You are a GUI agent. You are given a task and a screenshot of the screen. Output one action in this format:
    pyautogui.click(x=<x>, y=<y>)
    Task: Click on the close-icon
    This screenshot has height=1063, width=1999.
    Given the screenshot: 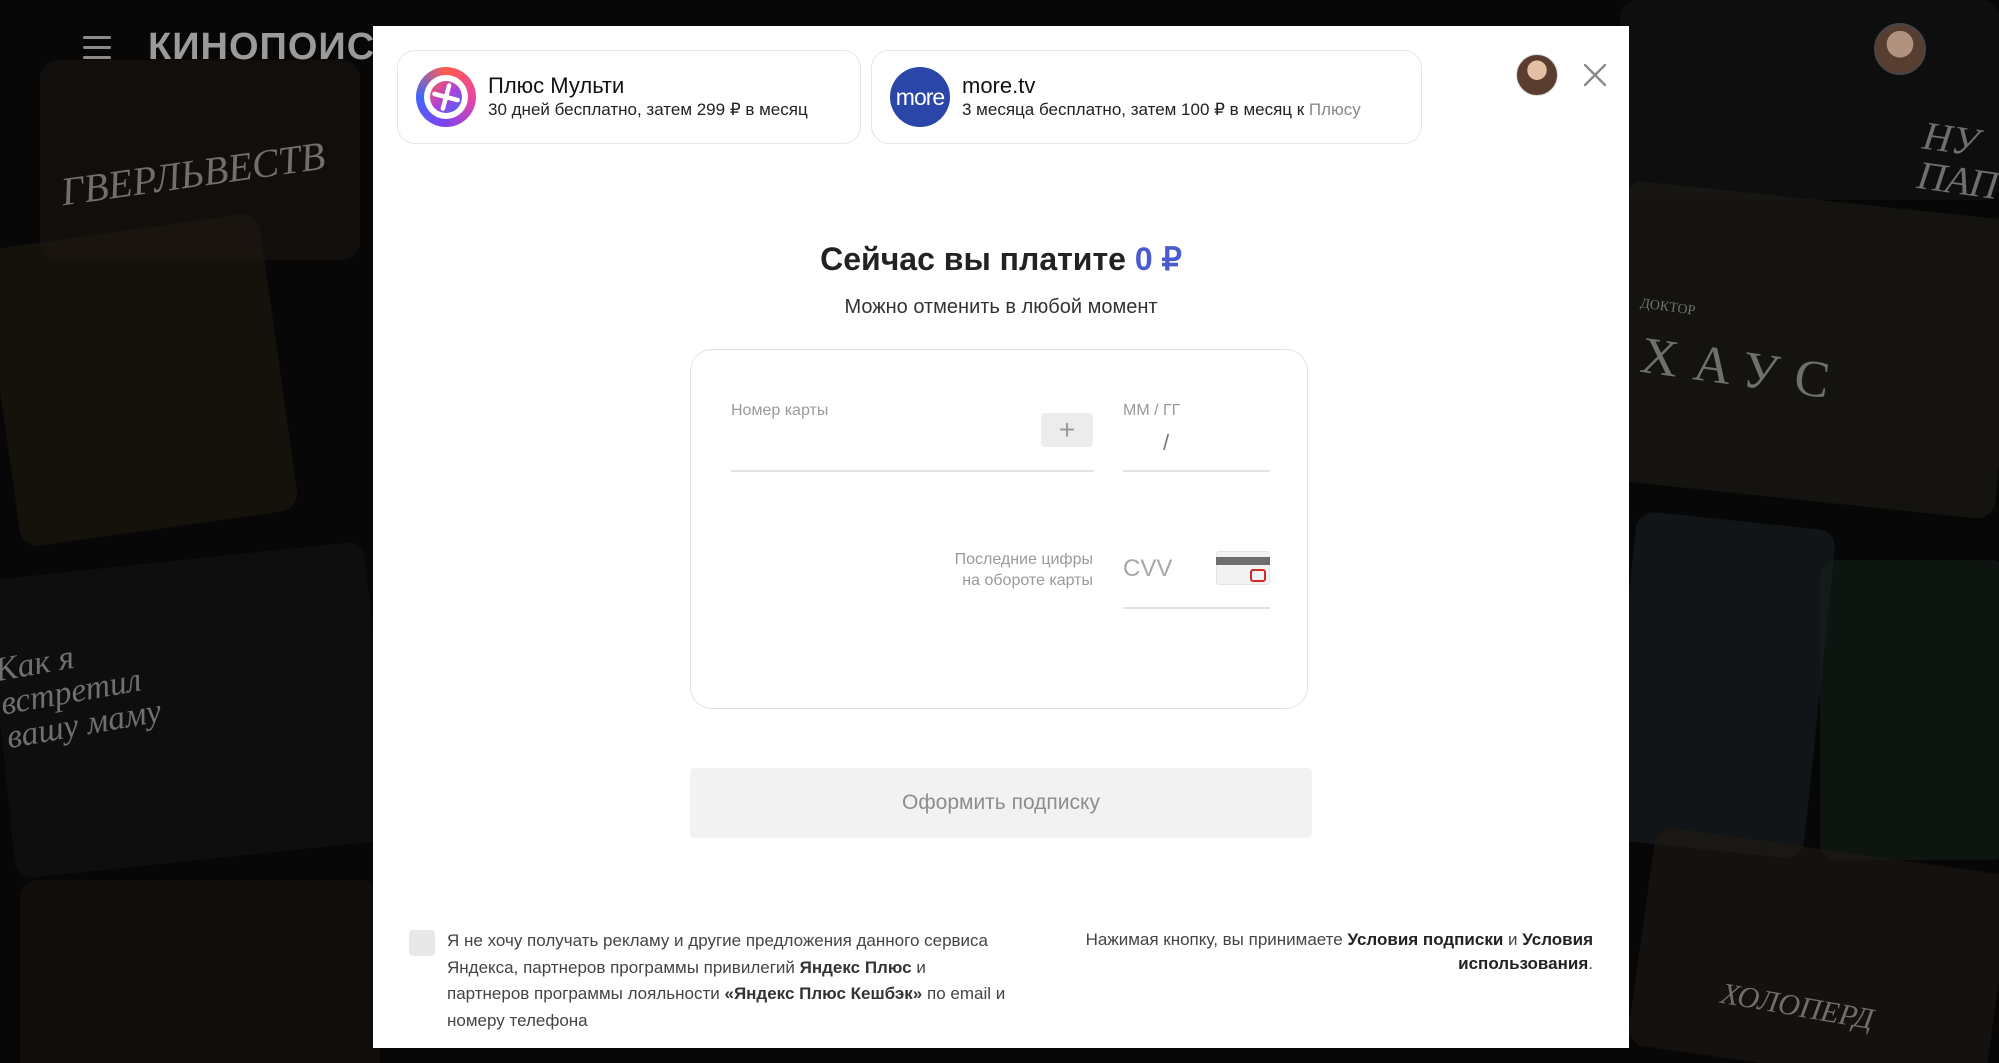 What is the action you would take?
    pyautogui.click(x=1595, y=75)
    